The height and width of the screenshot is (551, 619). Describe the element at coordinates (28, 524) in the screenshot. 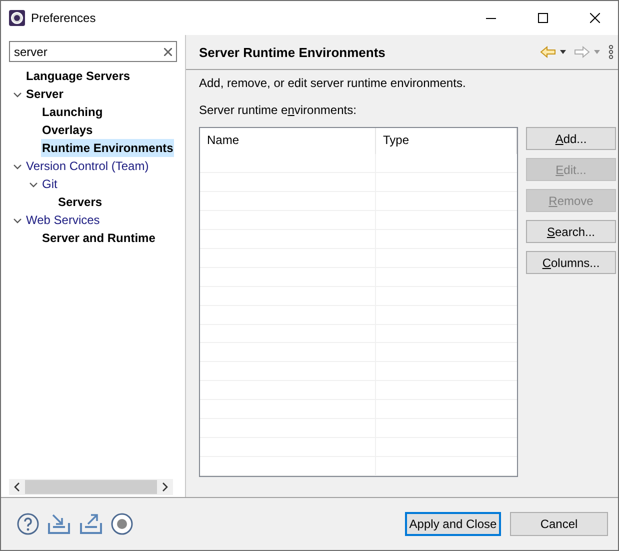

I see `help-icon` at that location.